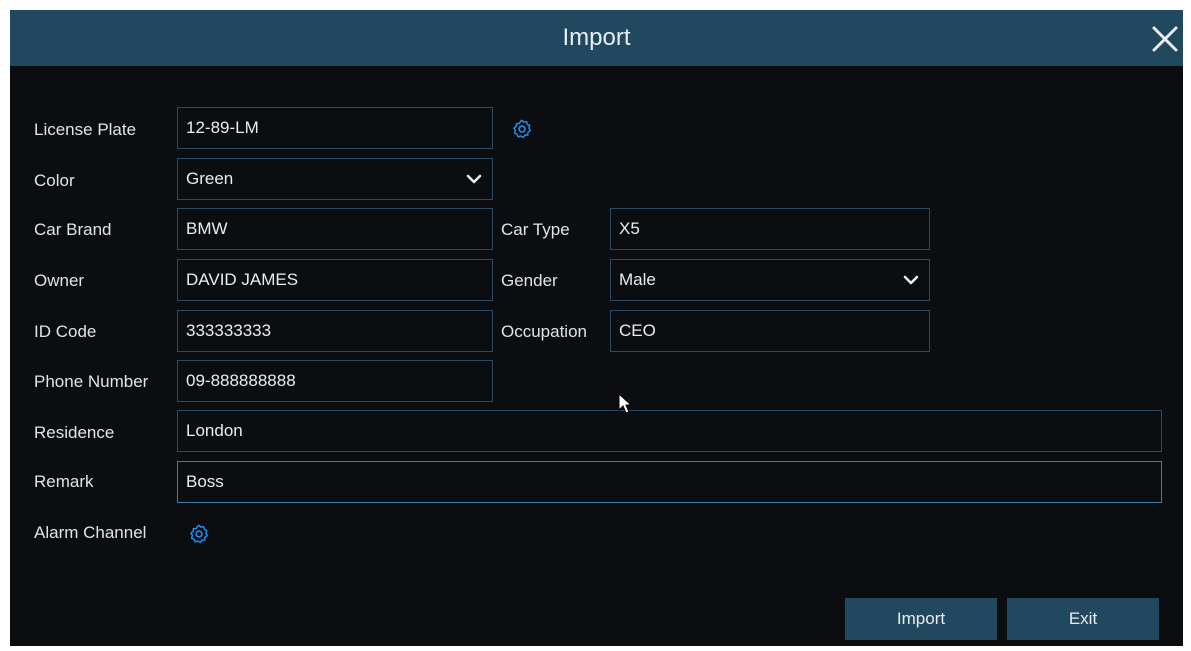 The height and width of the screenshot is (651, 1191). What do you see at coordinates (1165, 39) in the screenshot?
I see `close-icon` at bounding box center [1165, 39].